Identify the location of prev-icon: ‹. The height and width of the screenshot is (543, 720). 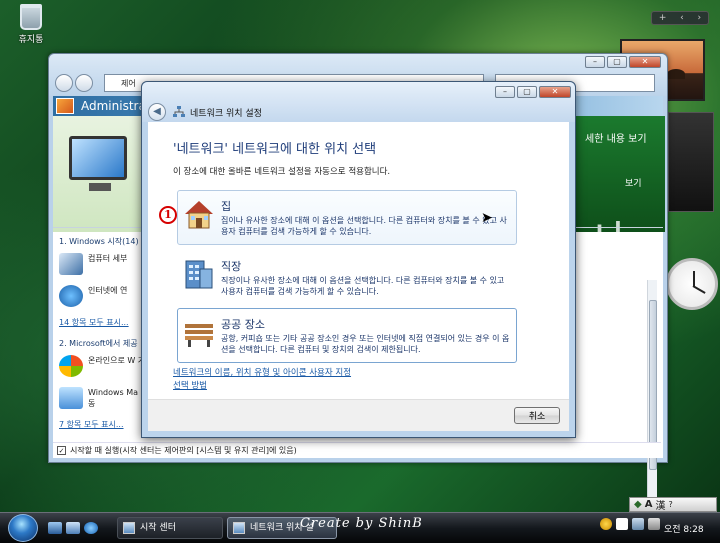
(682, 18).